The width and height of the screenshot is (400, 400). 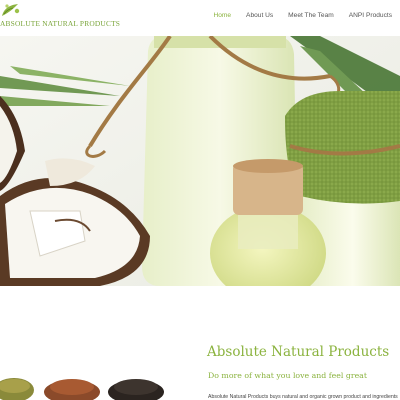 I want to click on nav-item-anpi-products: ANPI Products, so click(x=370, y=15).